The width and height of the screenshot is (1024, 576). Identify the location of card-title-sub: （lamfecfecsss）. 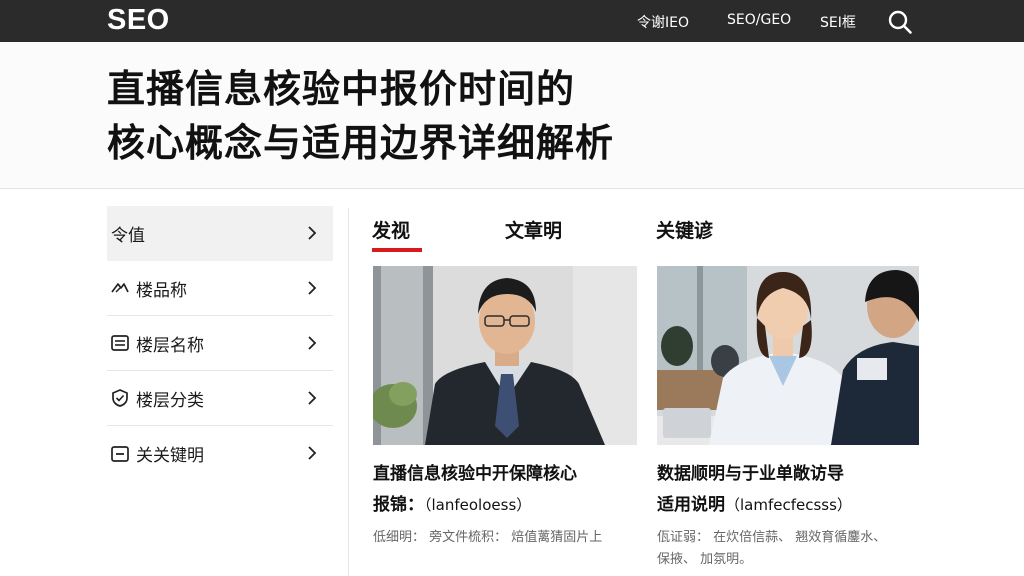
(788, 505).